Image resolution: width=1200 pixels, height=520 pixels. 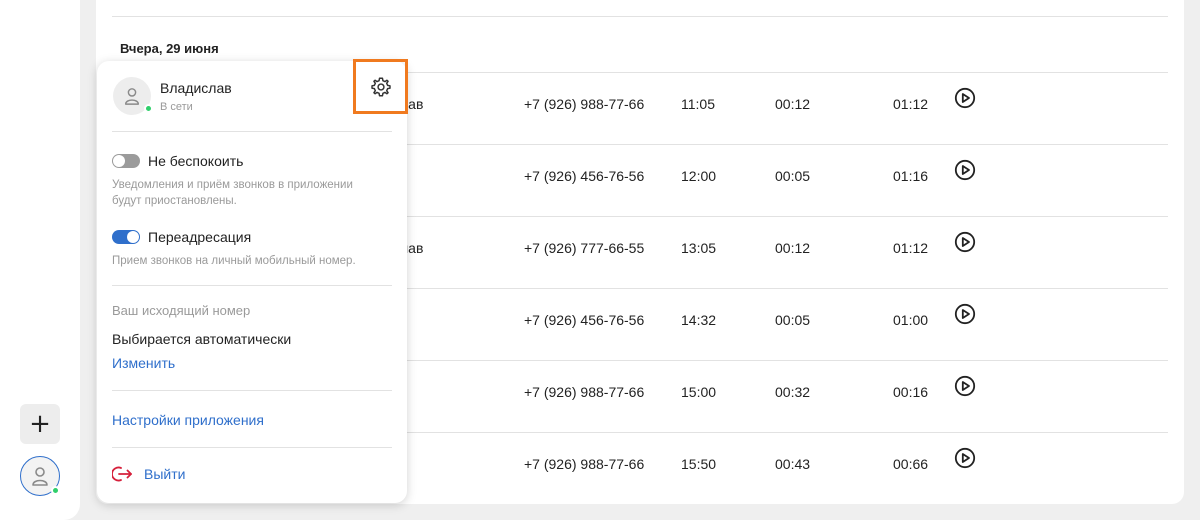 What do you see at coordinates (911, 392) in the screenshot?
I see `call-wait-time: 00:16` at bounding box center [911, 392].